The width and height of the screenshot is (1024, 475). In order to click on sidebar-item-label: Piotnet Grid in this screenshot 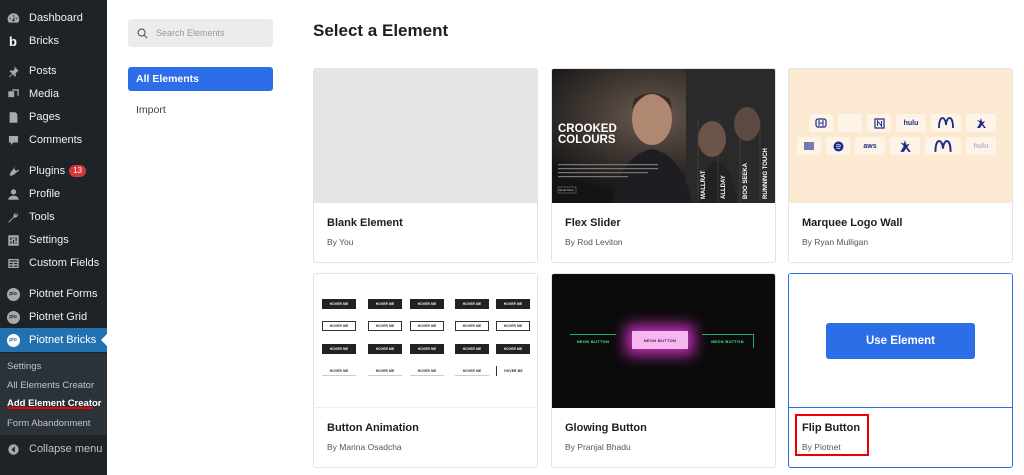, I will do `click(58, 317)`.